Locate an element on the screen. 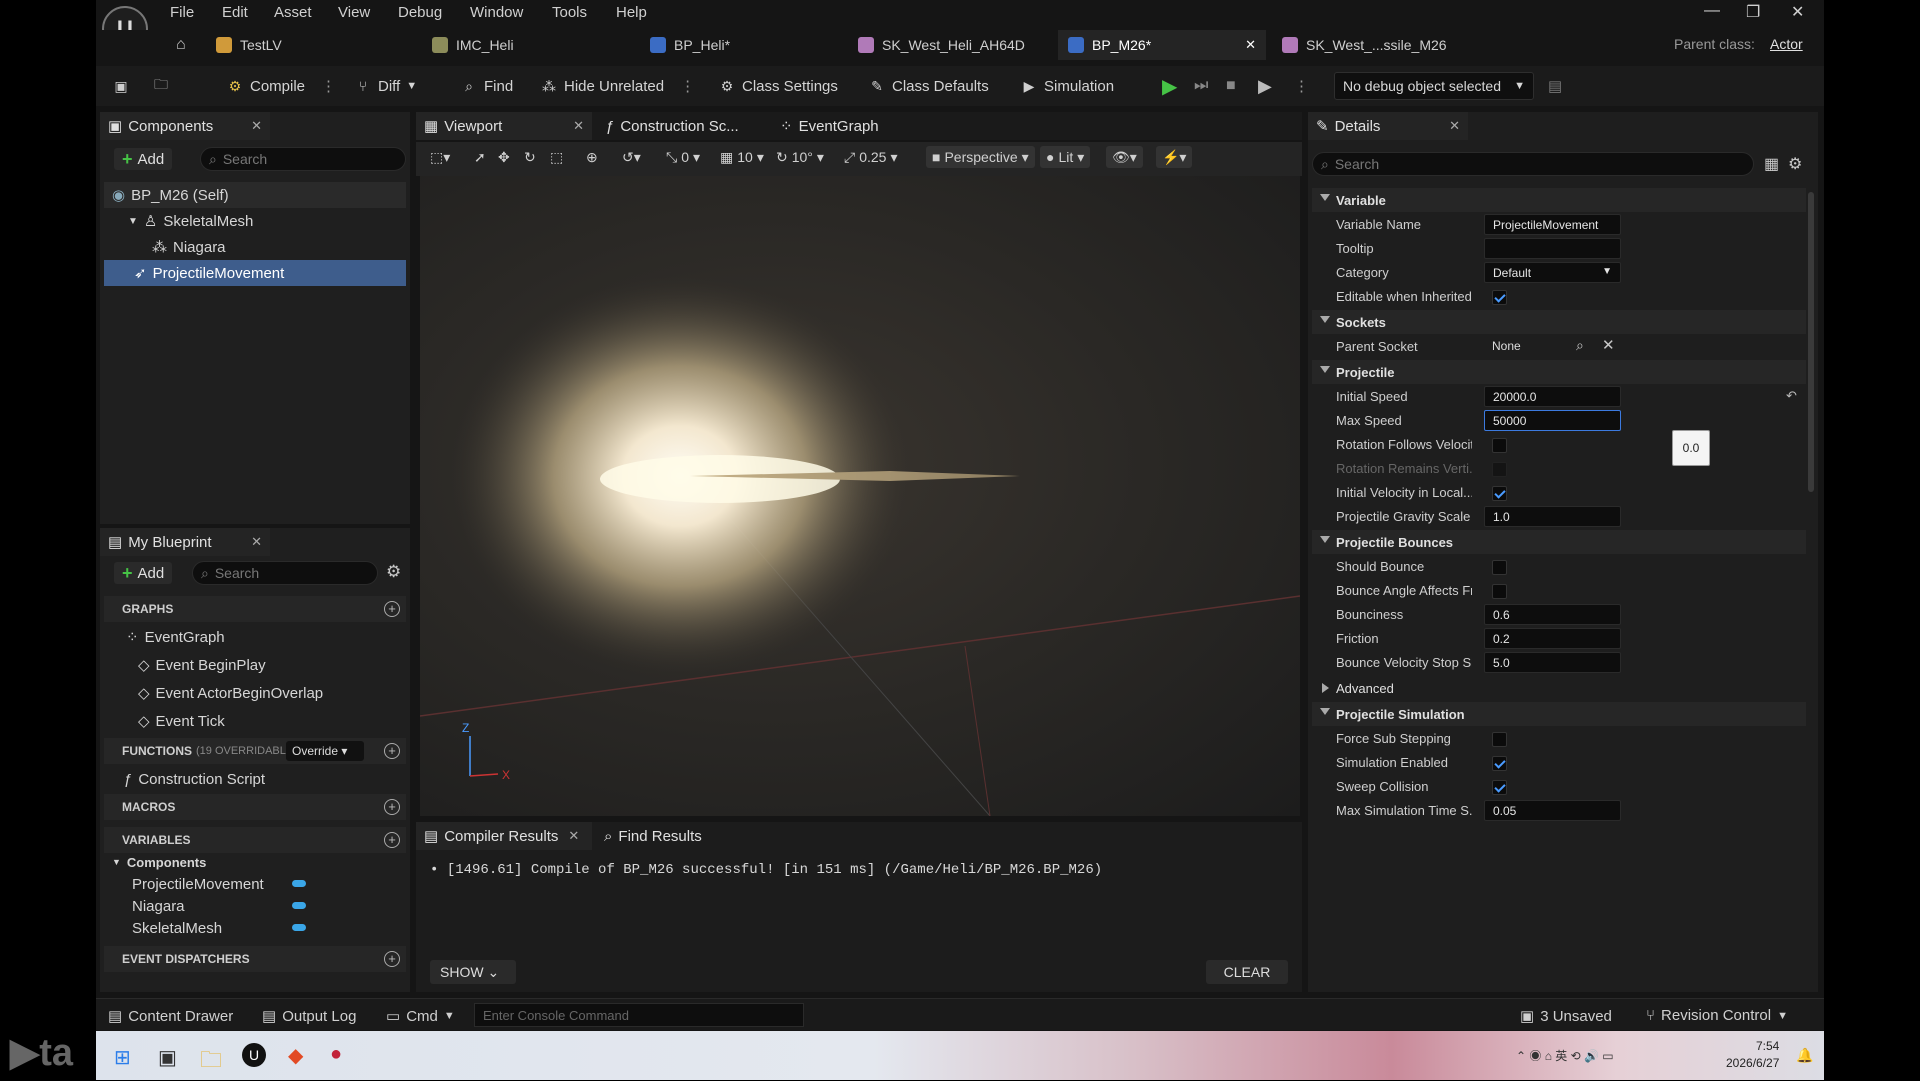 The image size is (1920, 1081). my-blueprint-tab: ▤ My Blueprint ✕ is located at coordinates (185, 542).